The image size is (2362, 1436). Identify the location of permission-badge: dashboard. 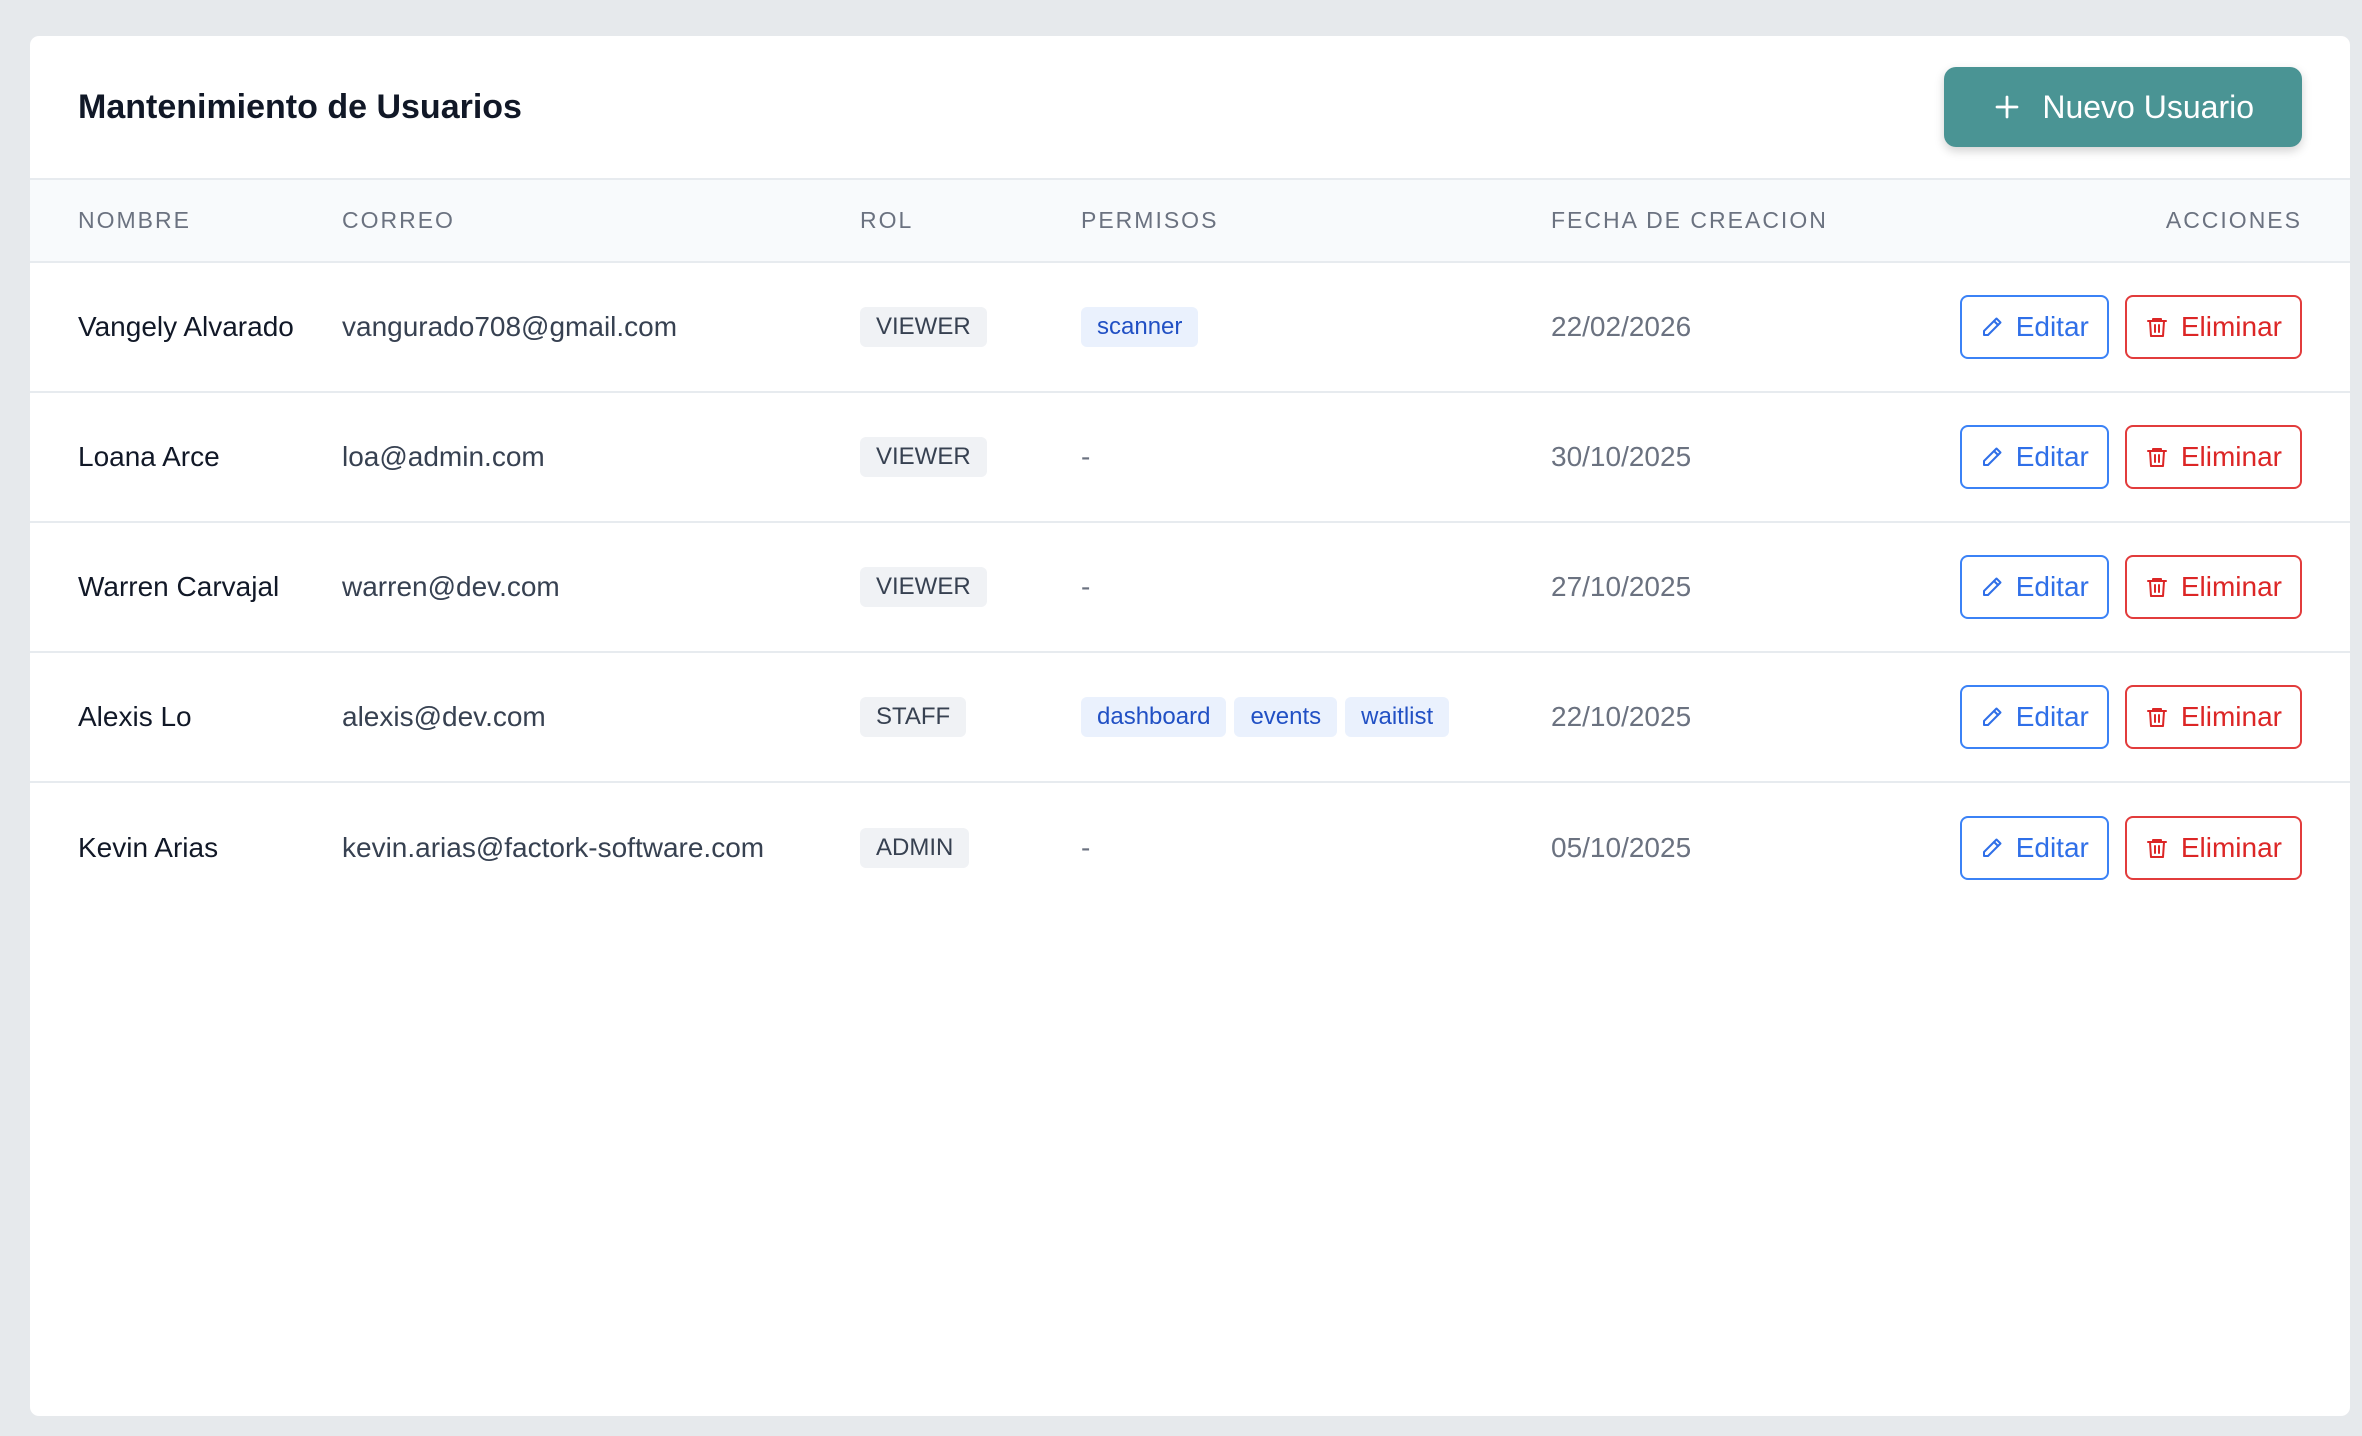
(1154, 717).